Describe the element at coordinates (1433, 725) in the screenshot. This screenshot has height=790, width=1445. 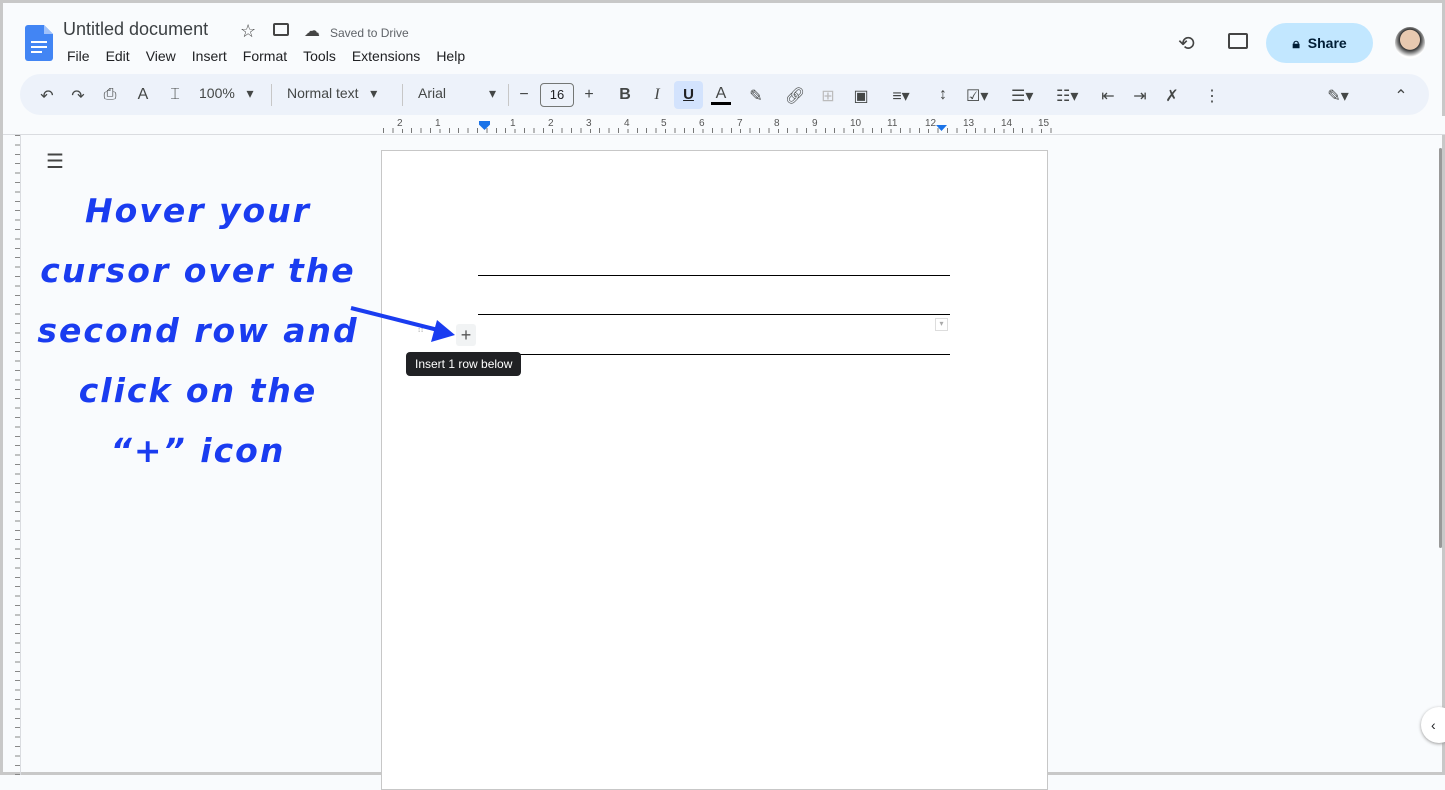
I see `side-panel-toggle-icon: ‹` at that location.